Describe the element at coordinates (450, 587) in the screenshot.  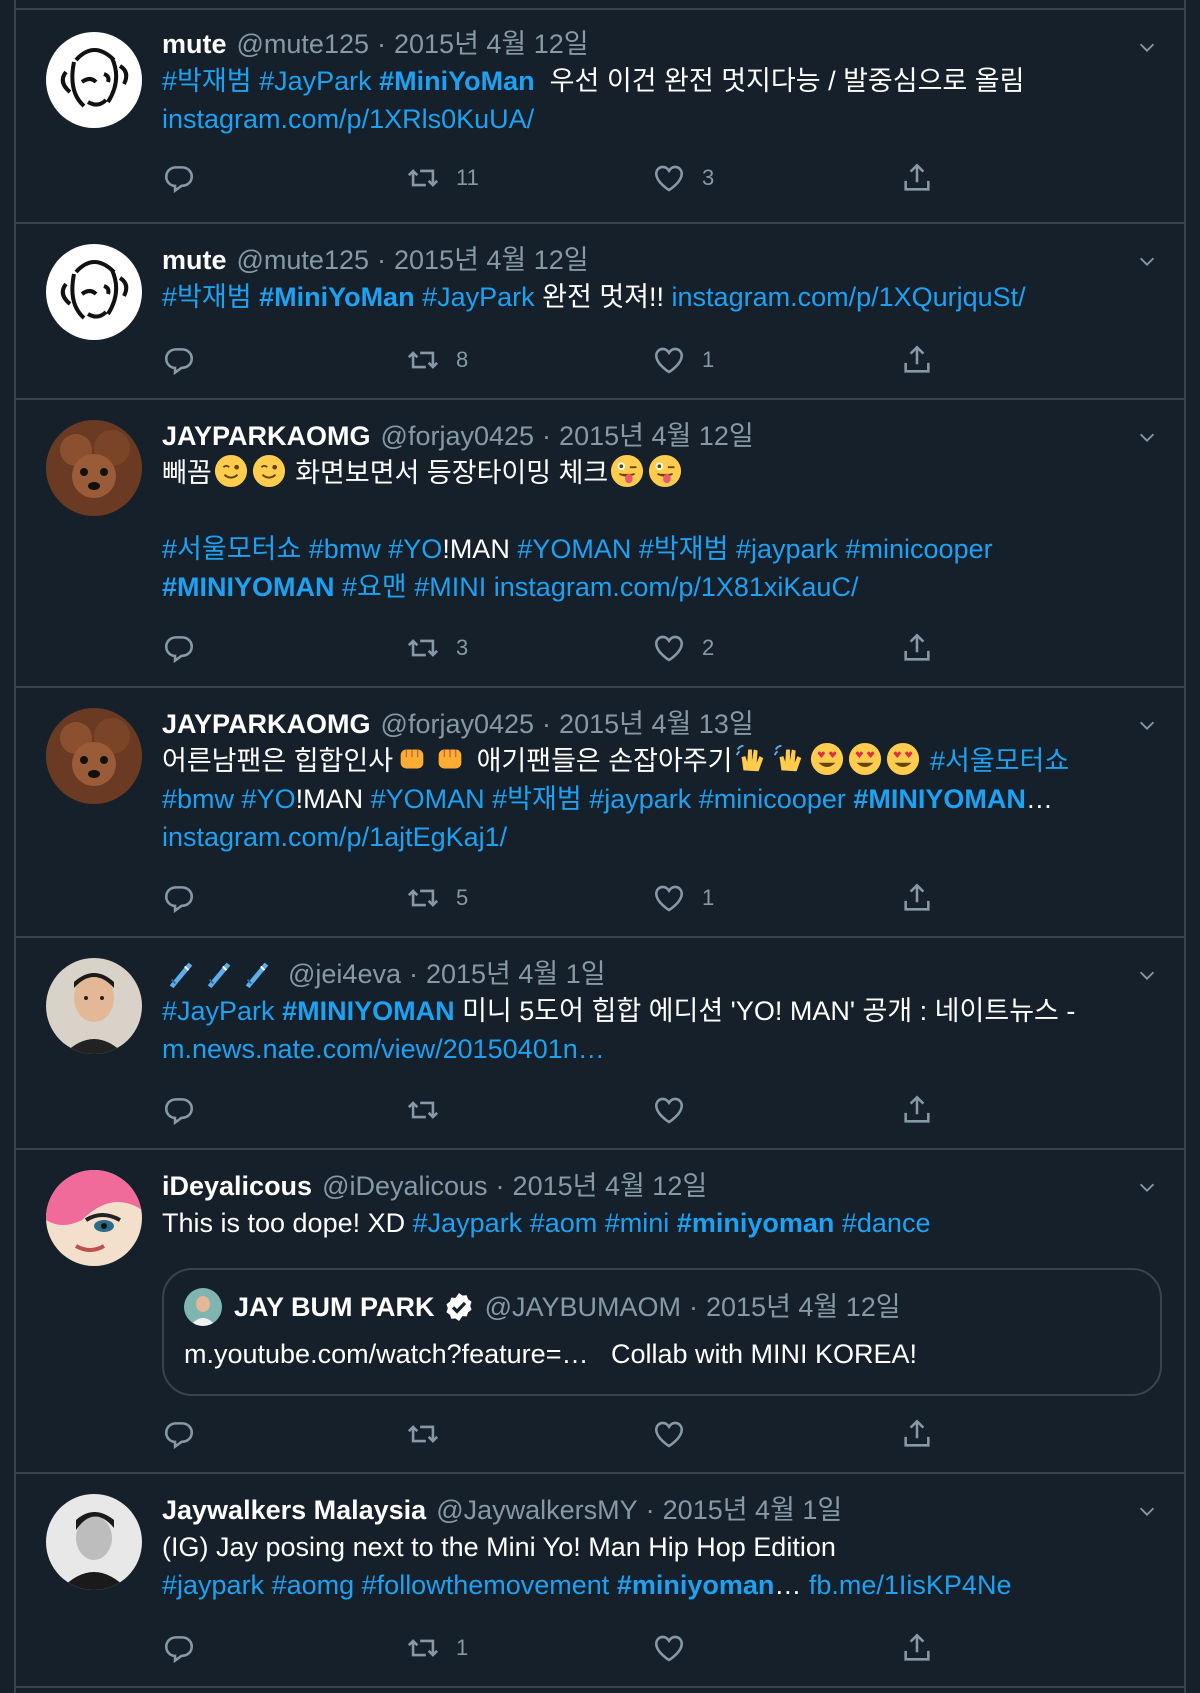
I see `hashtag-link: #MINI` at that location.